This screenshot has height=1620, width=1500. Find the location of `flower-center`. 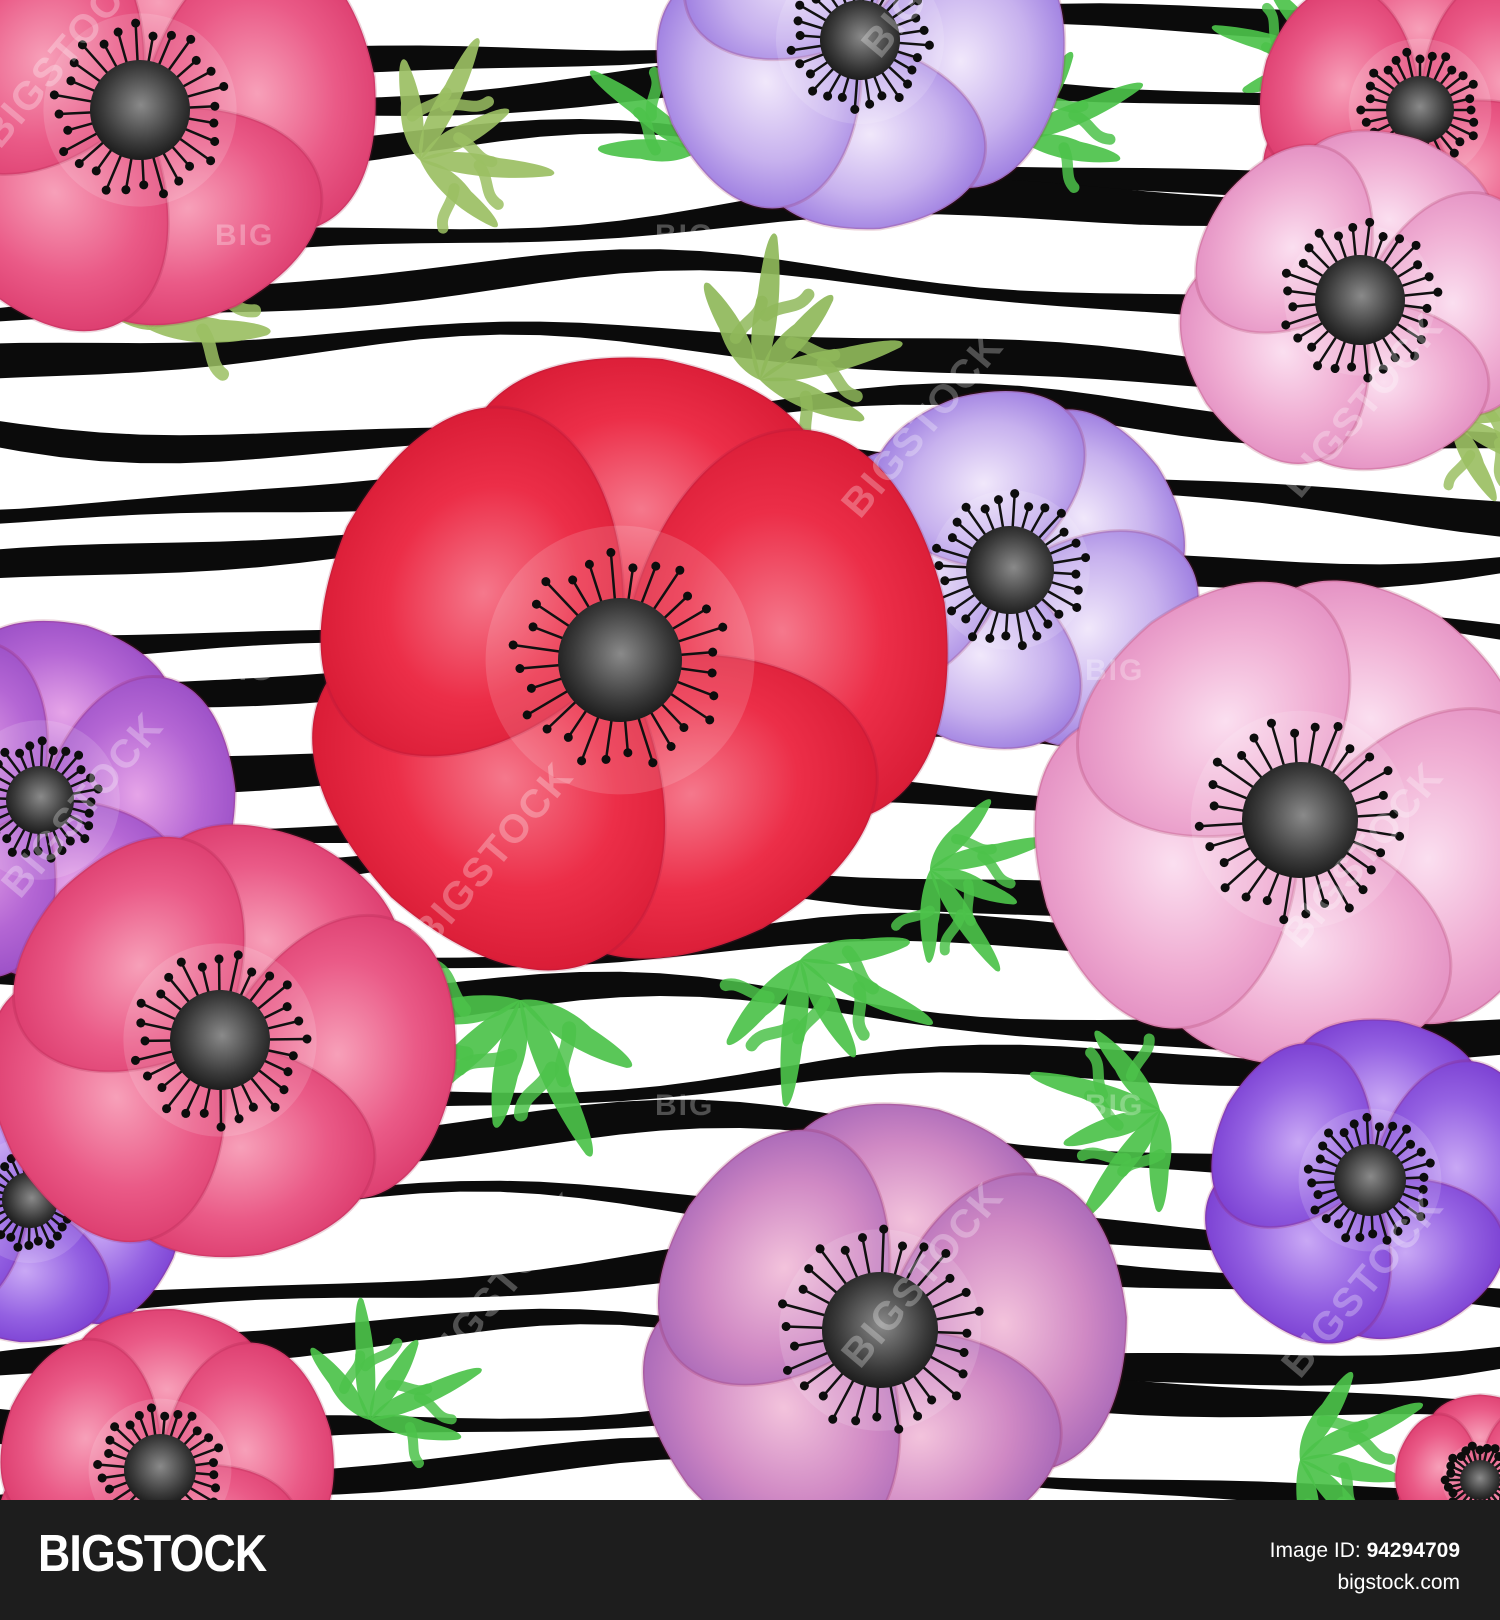

flower-center is located at coordinates (1480, 1480).